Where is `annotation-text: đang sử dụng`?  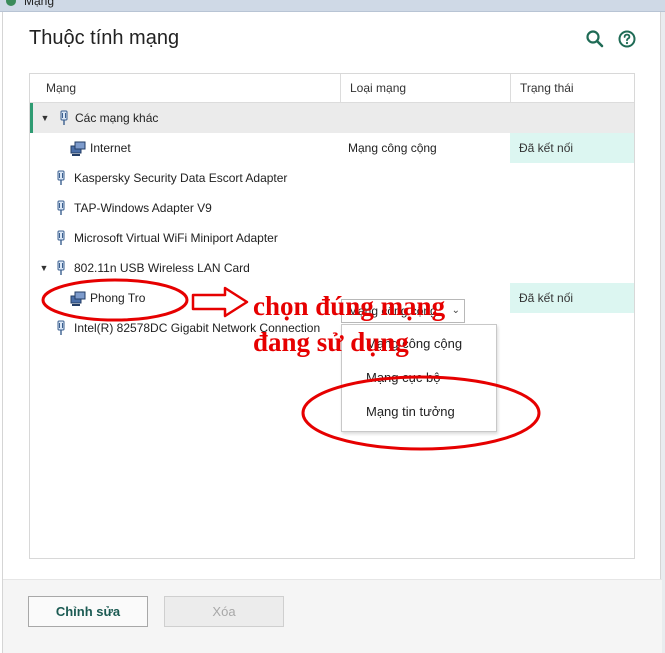 annotation-text: đang sử dụng is located at coordinates (331, 342).